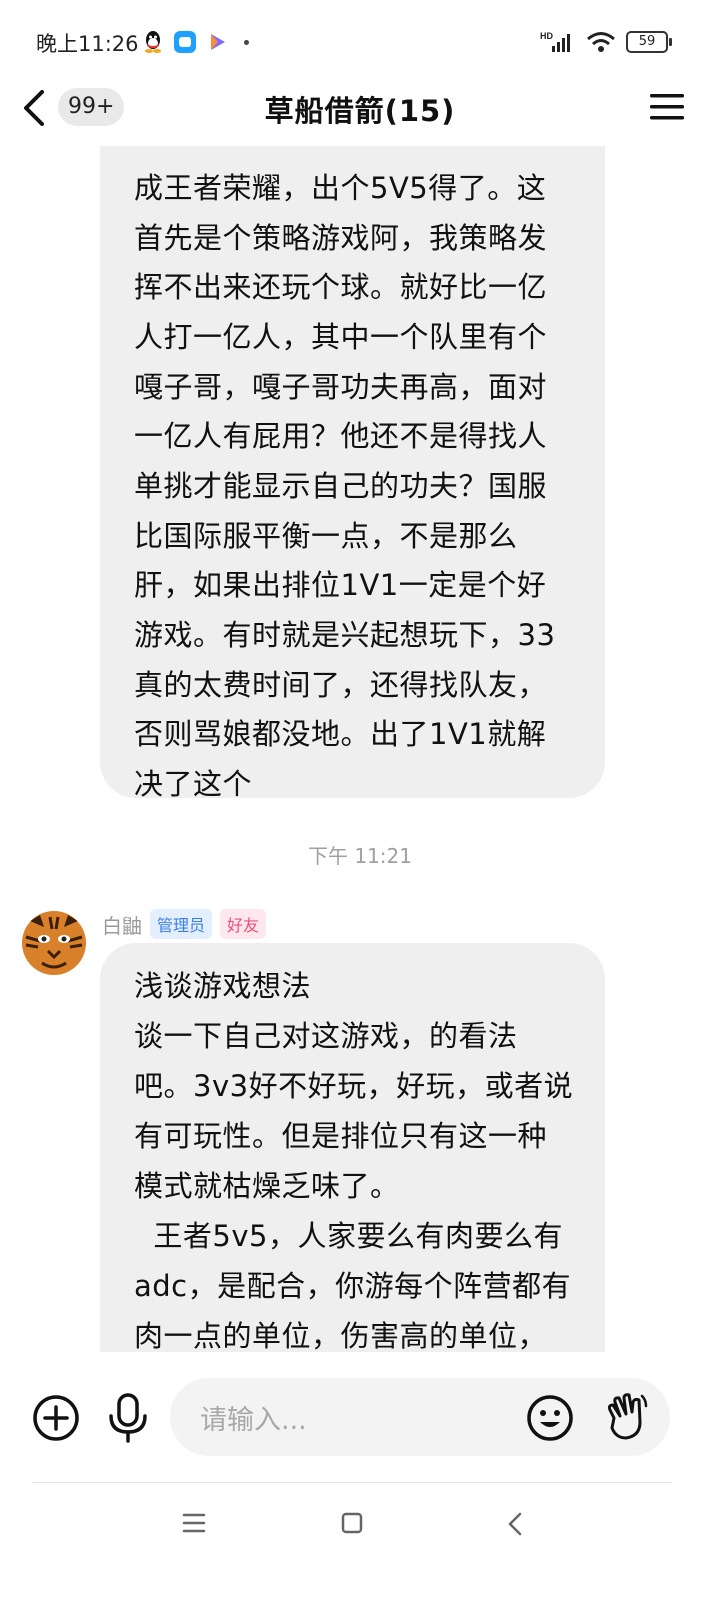 This screenshot has width=720, height=1600. I want to click on wifi-icon, so click(601, 42).